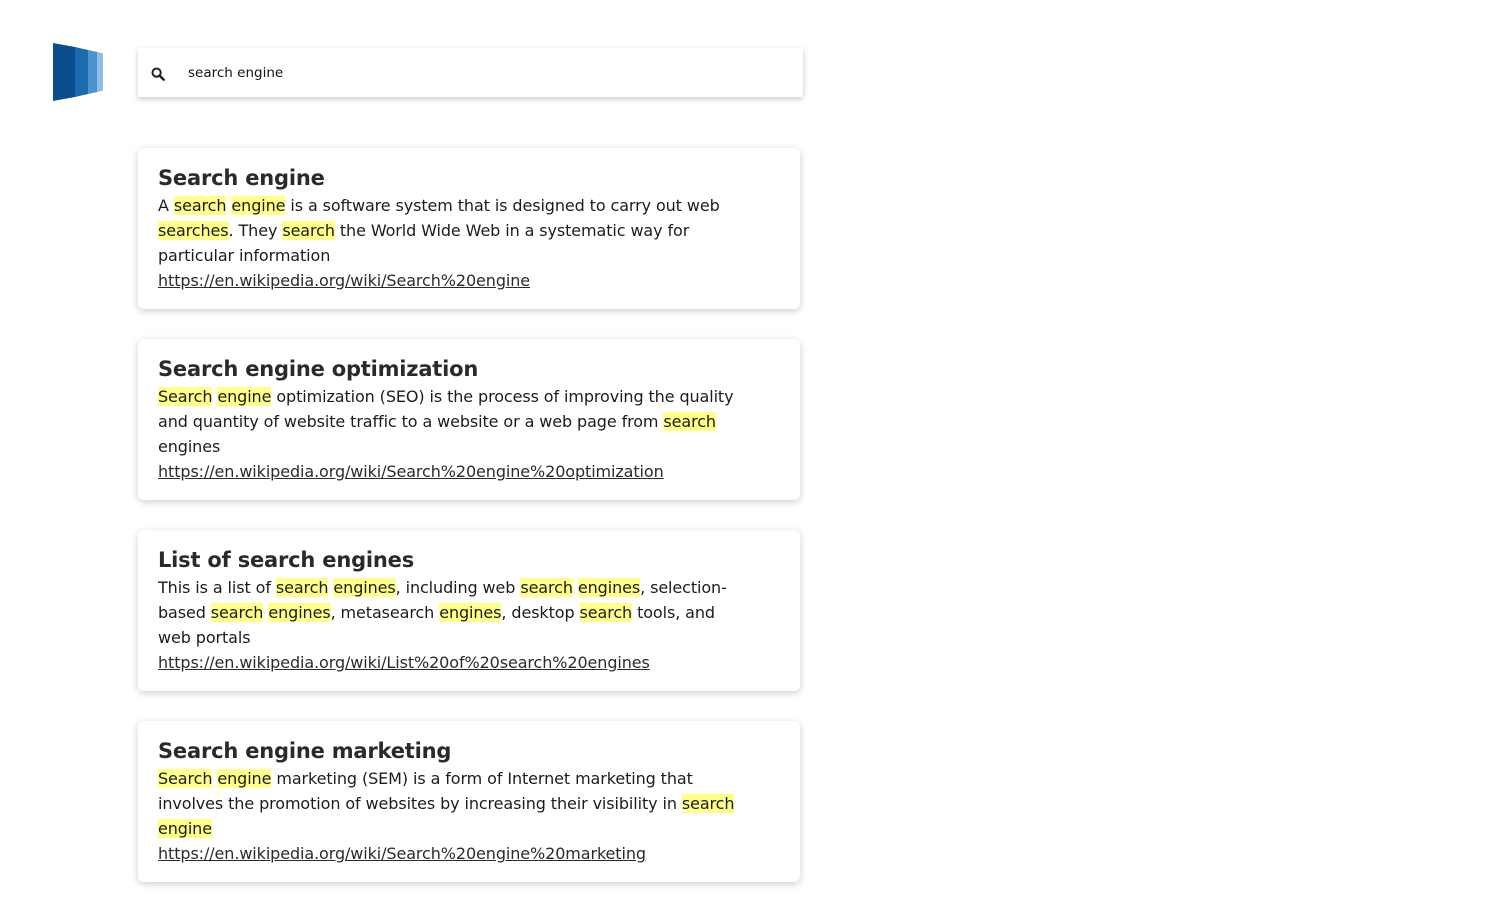 The height and width of the screenshot is (912, 1493). I want to click on snippet-text: A, so click(166, 205).